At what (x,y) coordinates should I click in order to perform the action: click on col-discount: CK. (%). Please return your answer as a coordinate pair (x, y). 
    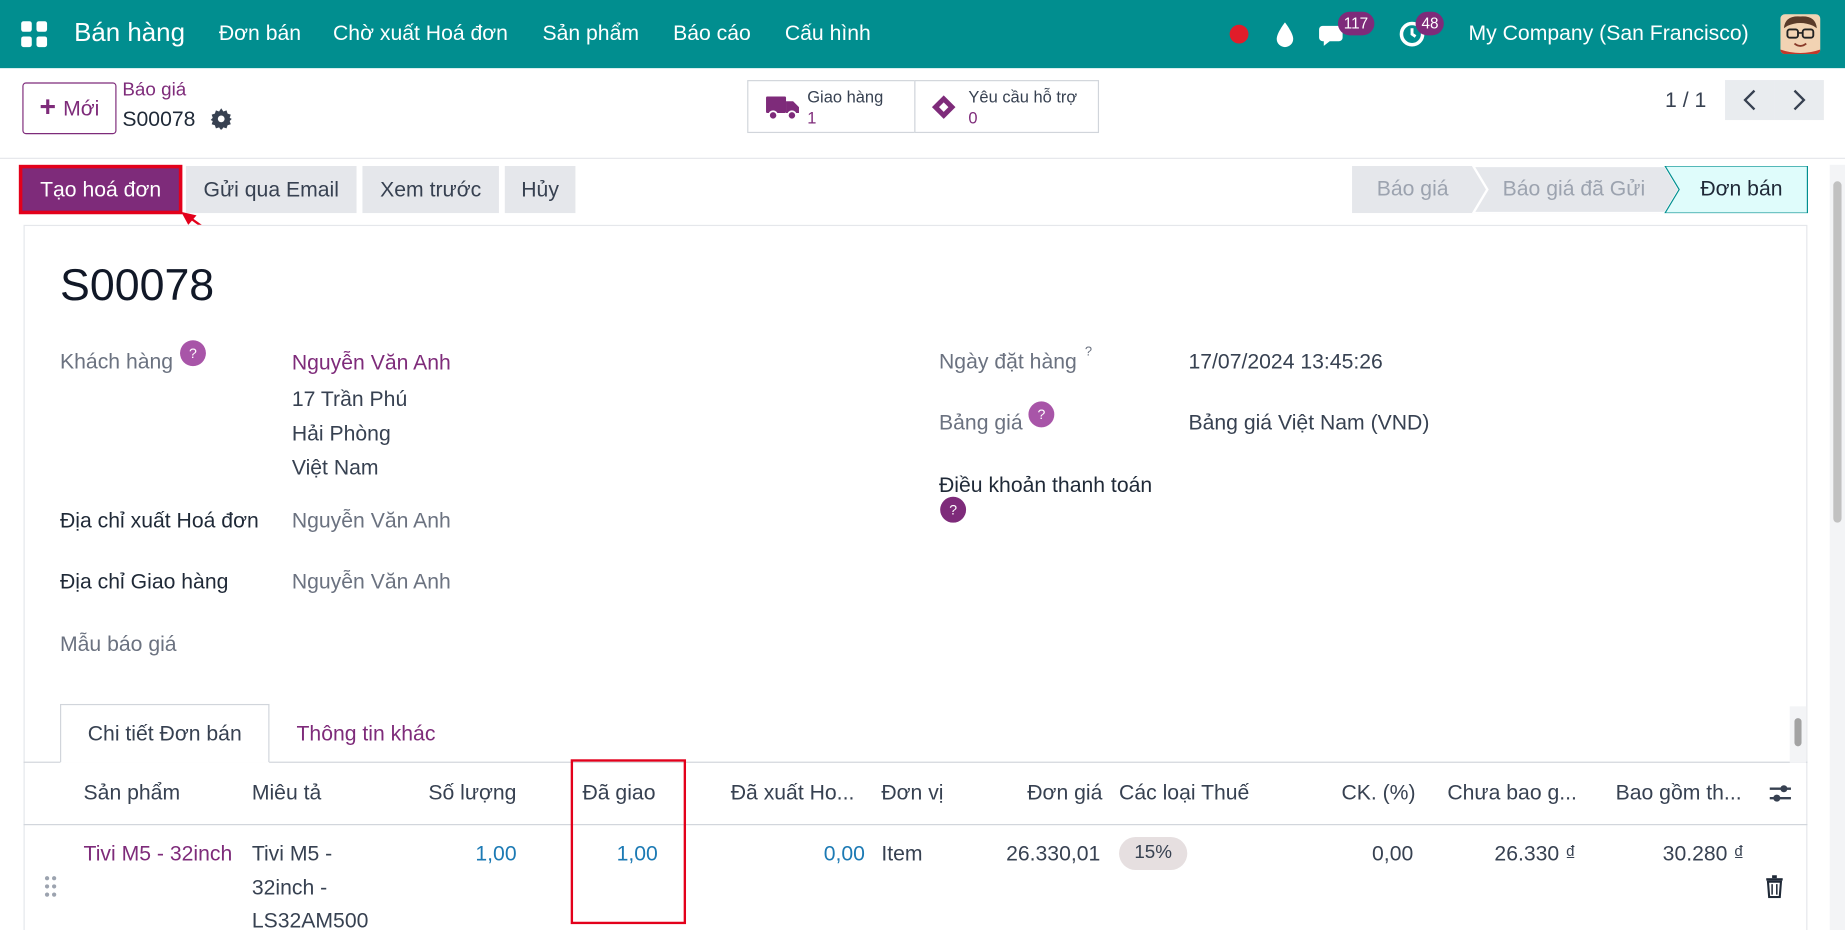
    Looking at the image, I should click on (1378, 792).